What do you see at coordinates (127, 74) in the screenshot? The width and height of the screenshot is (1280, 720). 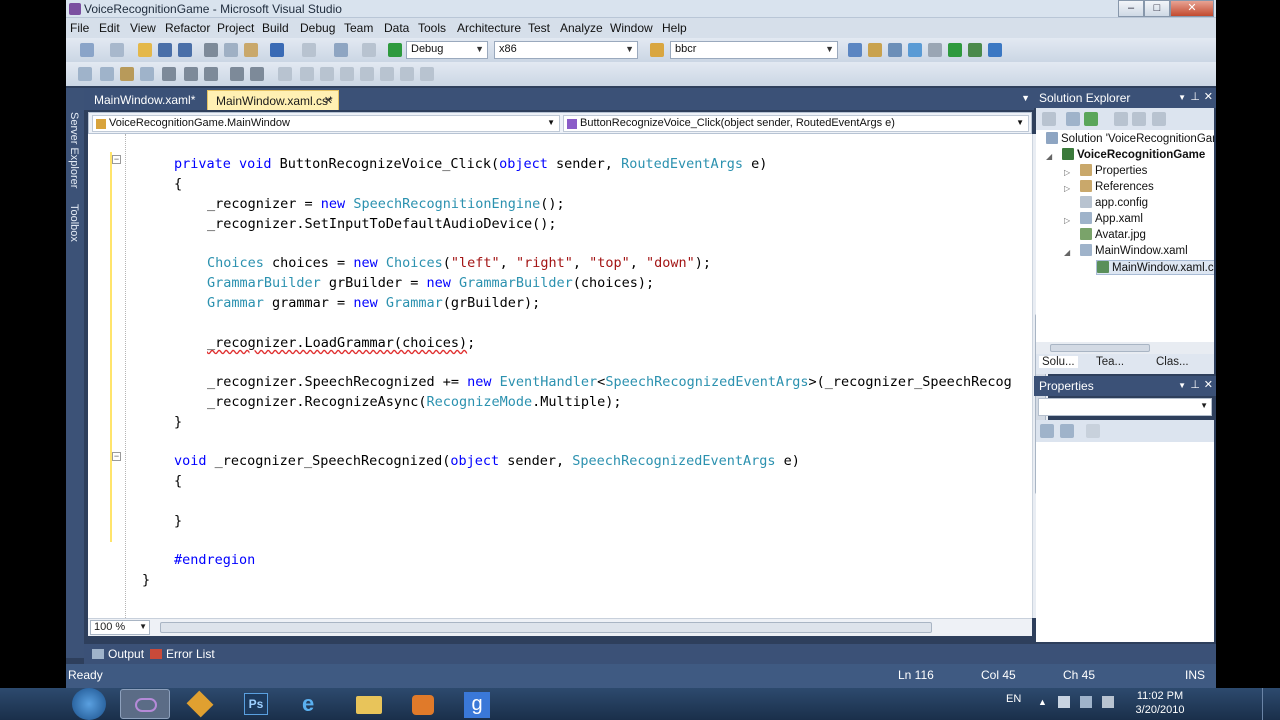 I see `quick-info-icon` at bounding box center [127, 74].